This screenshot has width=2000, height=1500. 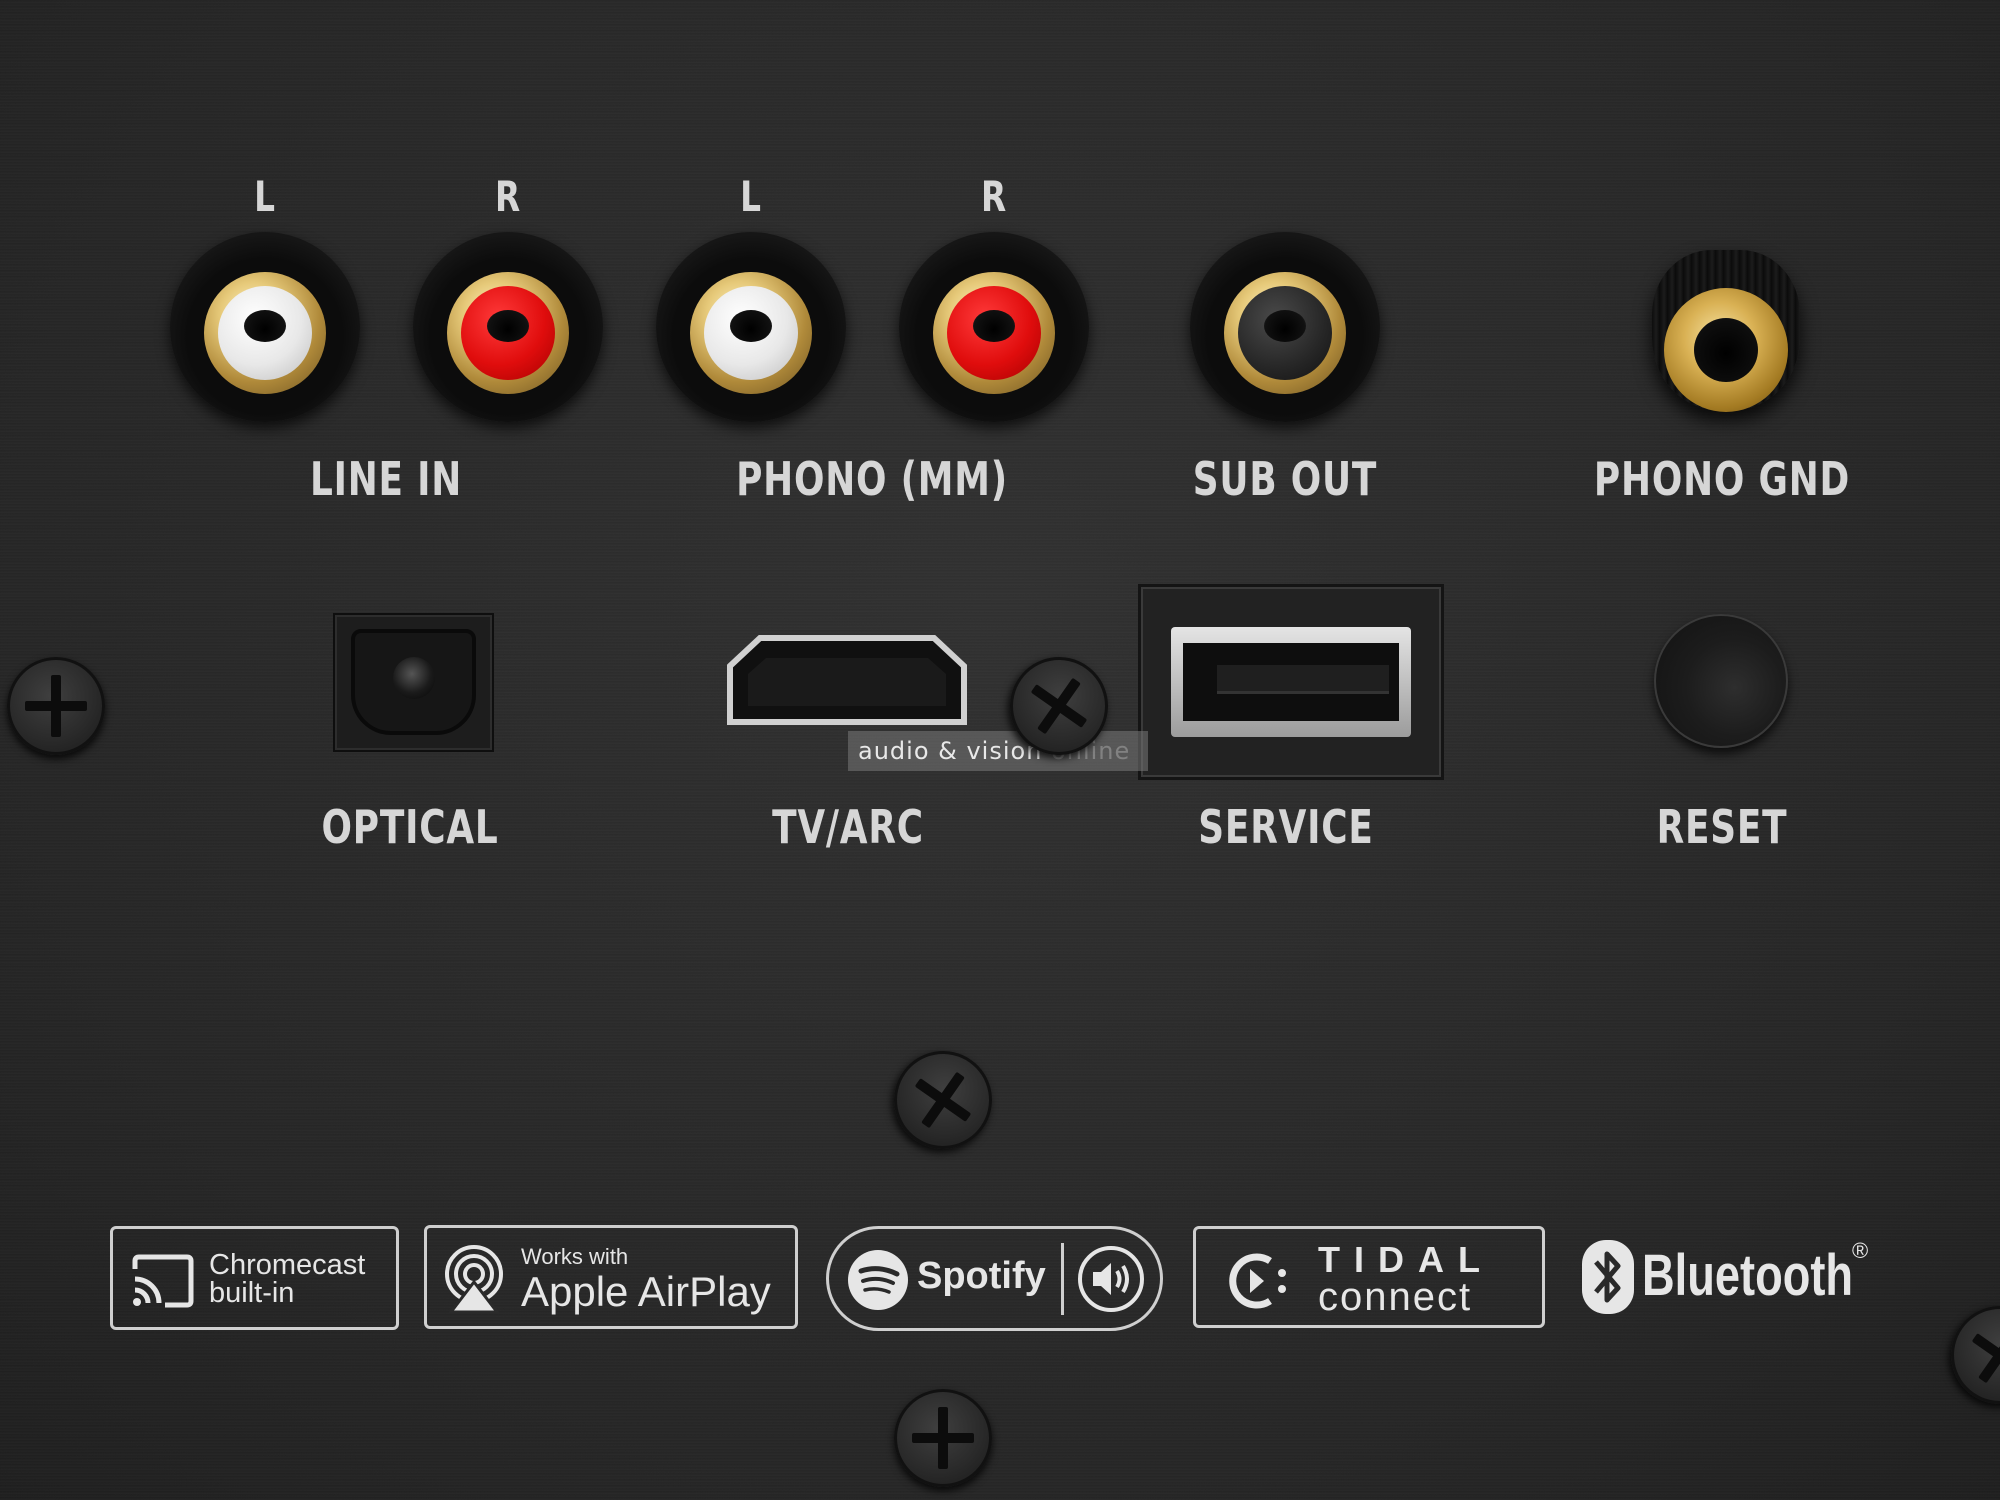 I want to click on sub-out-jack, so click(x=1285, y=327).